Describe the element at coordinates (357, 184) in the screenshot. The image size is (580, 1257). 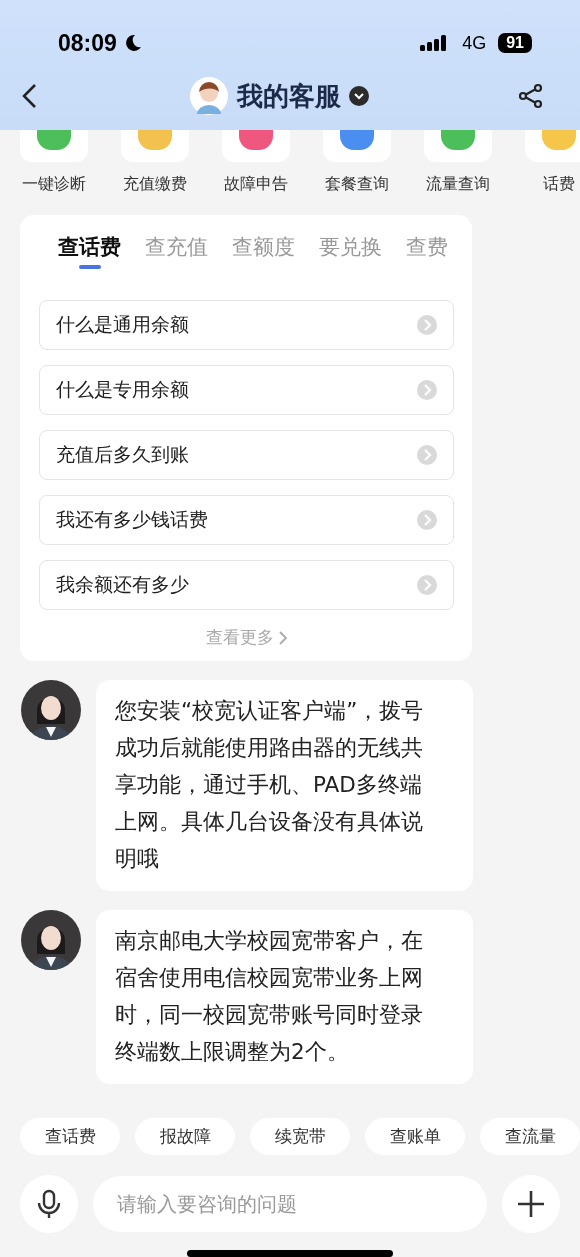
I see `quick-action-label: 套餐查询` at that location.